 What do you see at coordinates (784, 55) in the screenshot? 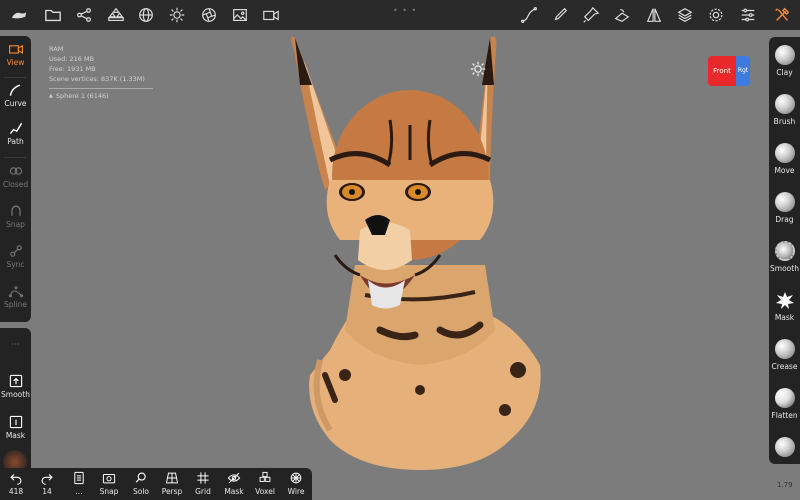
I see `clay-sphere-icon` at bounding box center [784, 55].